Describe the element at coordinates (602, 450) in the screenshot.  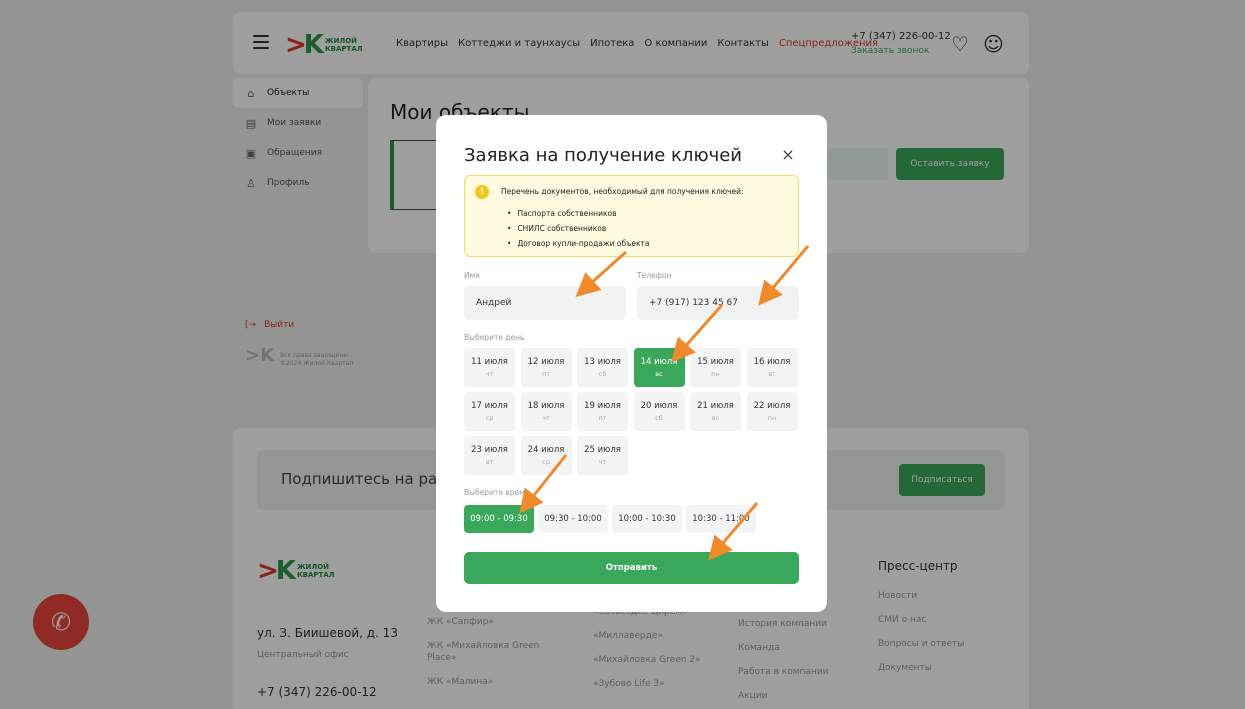
I see `day-date: 25 июля` at that location.